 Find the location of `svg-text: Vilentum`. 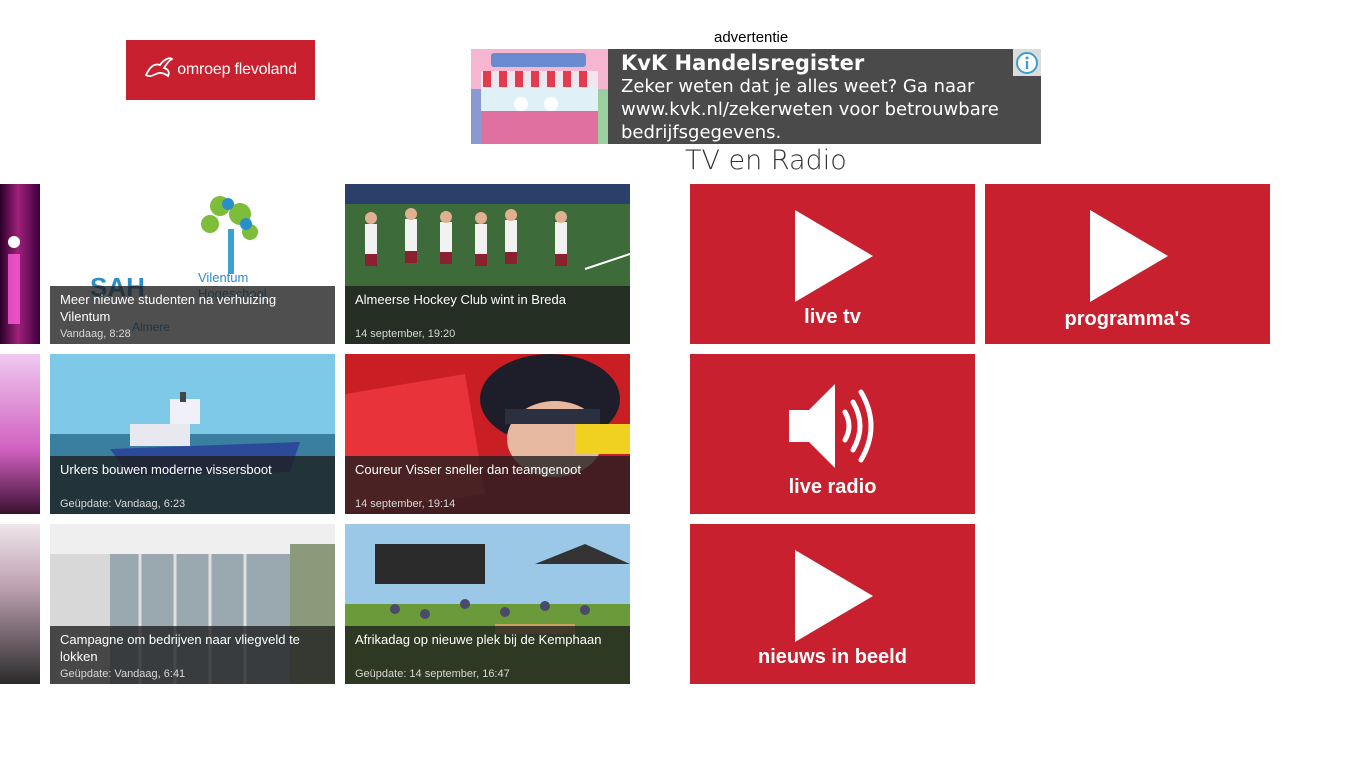

svg-text: Vilentum is located at coordinates (223, 277).